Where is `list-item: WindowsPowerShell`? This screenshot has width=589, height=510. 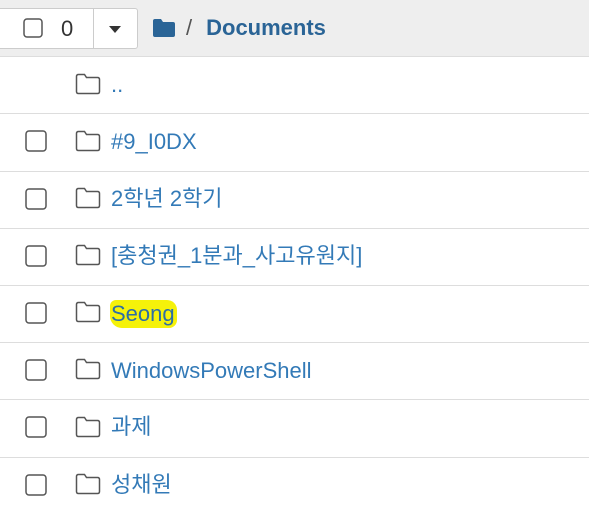
list-item: WindowsPowerShell is located at coordinates (294, 371).